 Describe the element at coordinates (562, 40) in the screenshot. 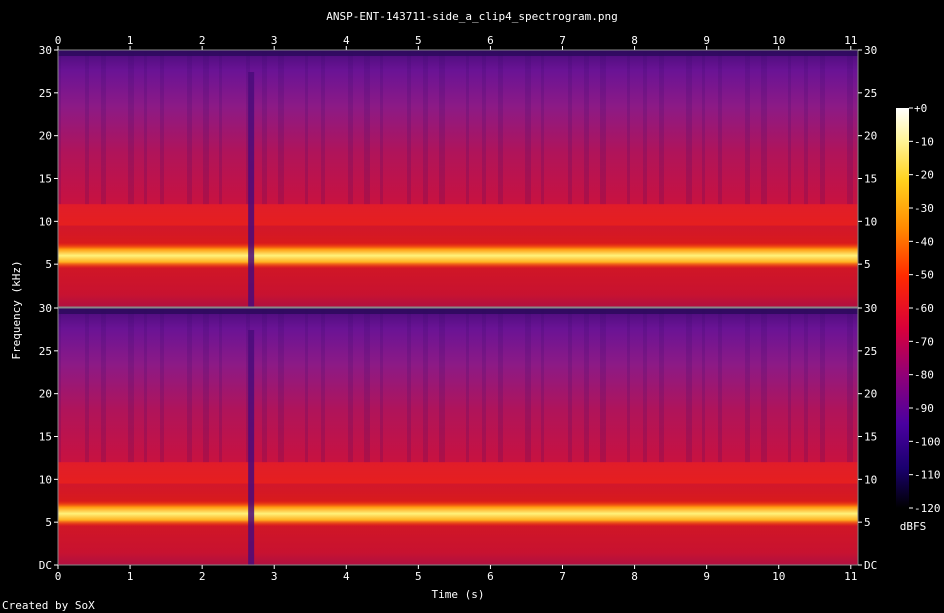

I see `x-tick-label-top: 7` at that location.